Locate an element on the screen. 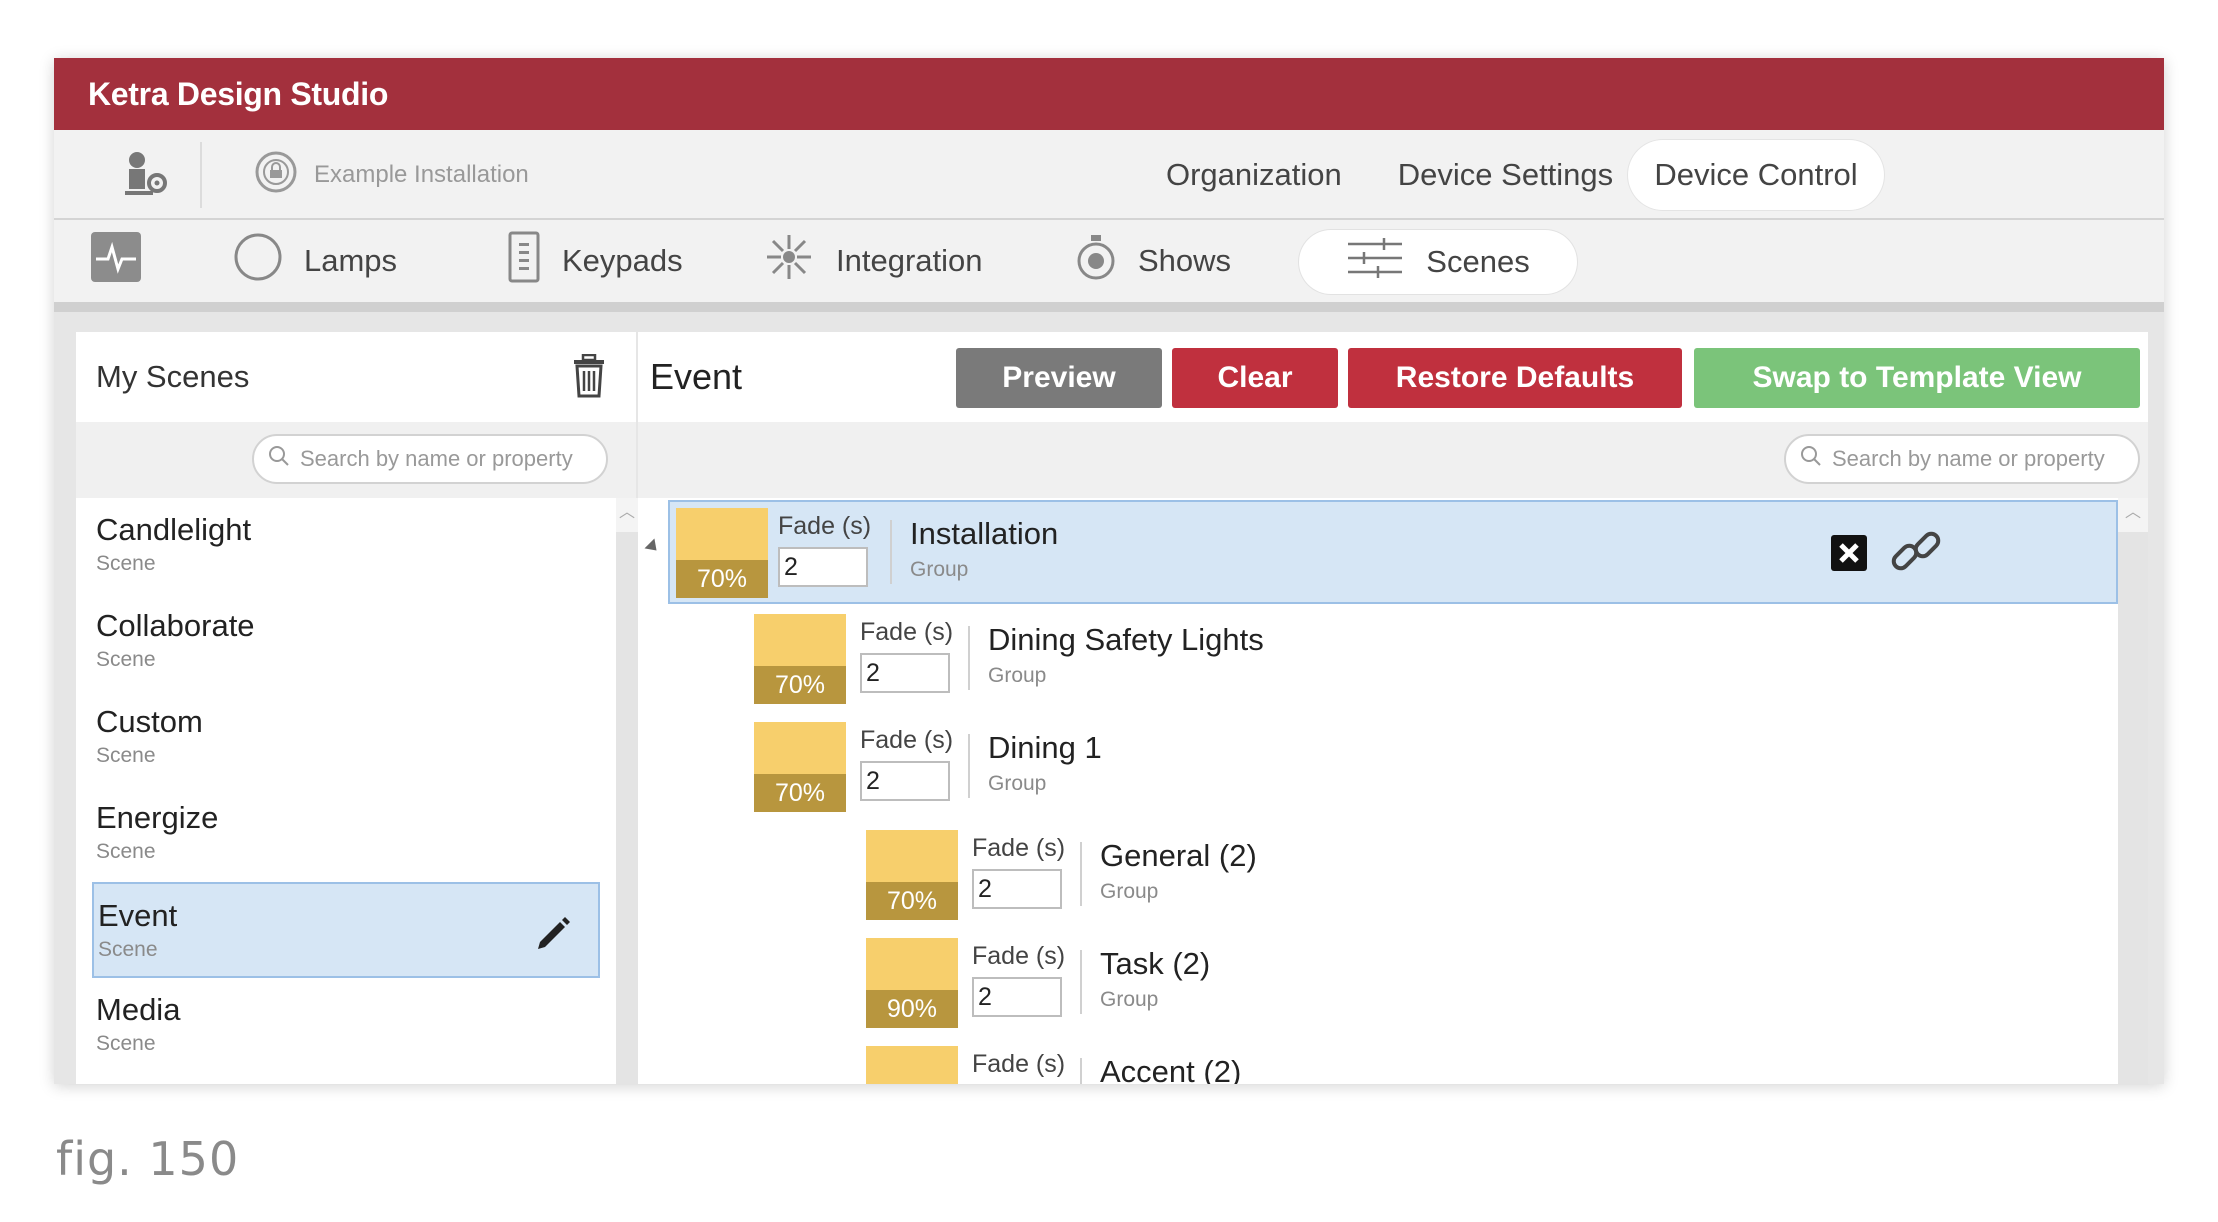 The height and width of the screenshot is (1222, 2218). close-icon is located at coordinates (1849, 555).